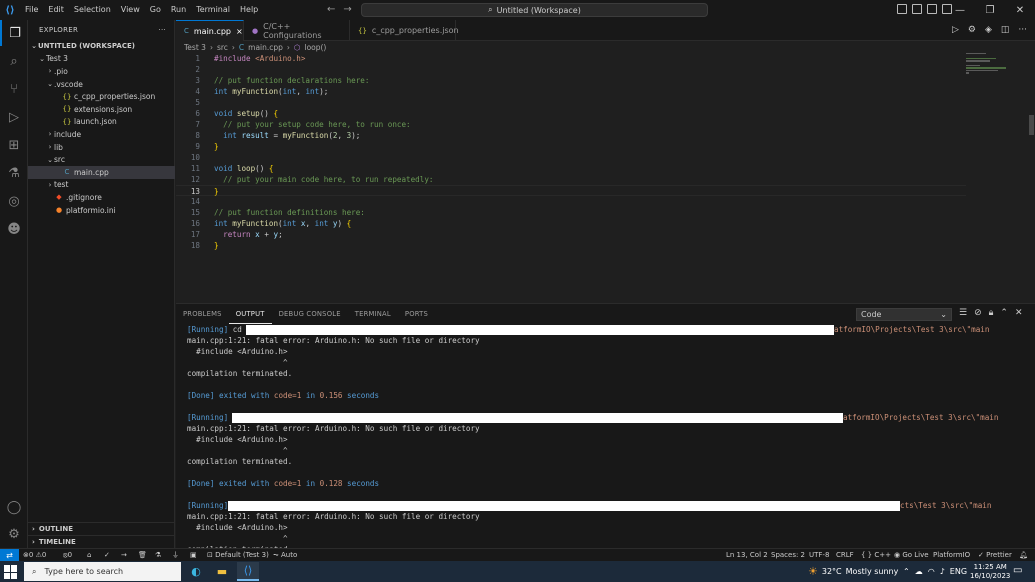 Image resolution: width=1035 pixels, height=582 pixels. I want to click on tree-folder: › test, so click(101, 185).